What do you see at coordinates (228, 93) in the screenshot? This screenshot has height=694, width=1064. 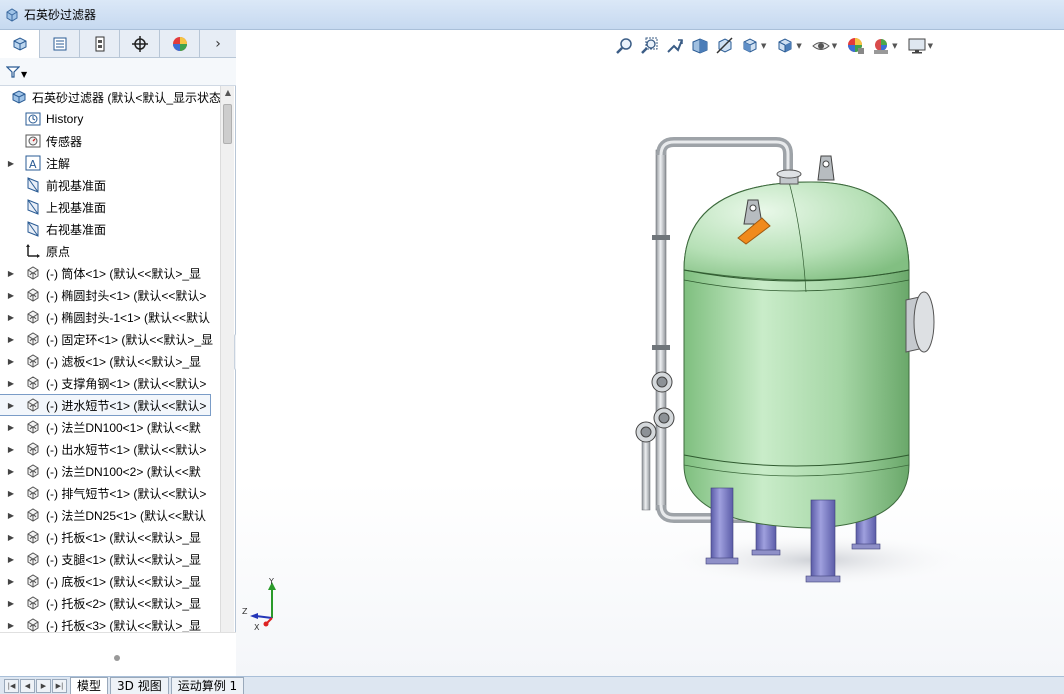 I see `scroll-up-arrow-icon: ▲` at bounding box center [228, 93].